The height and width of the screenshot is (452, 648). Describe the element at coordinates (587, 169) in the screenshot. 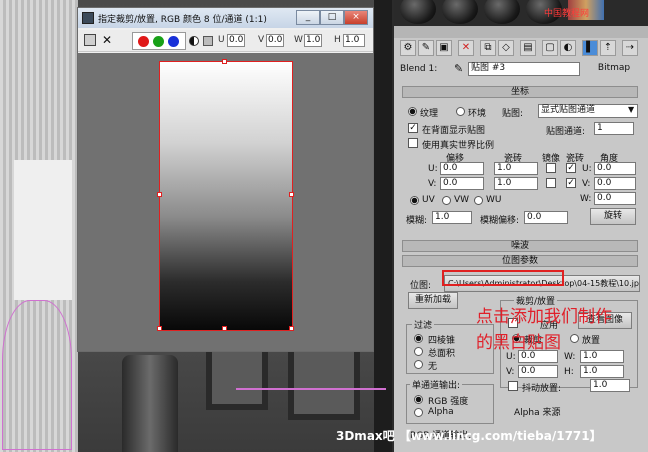

I see `u-angle-label: U:` at that location.